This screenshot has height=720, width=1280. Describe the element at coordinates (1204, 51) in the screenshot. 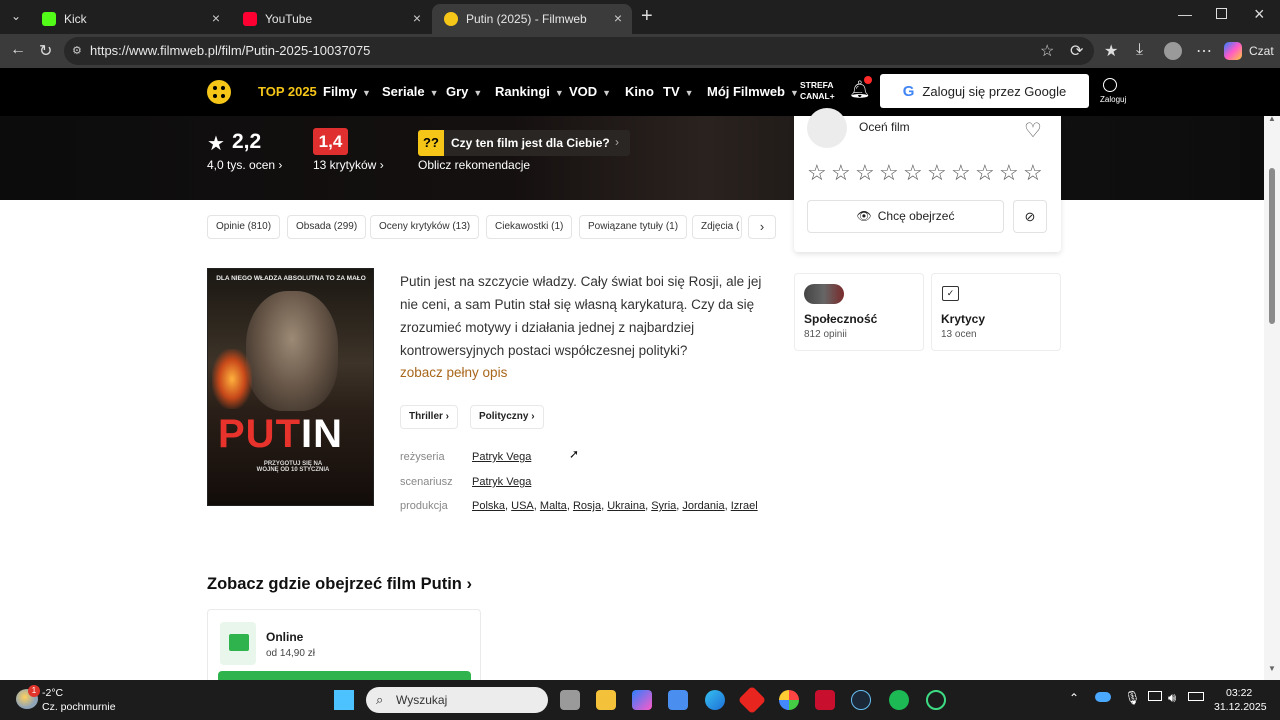

I see `more-icon: ⋯` at that location.